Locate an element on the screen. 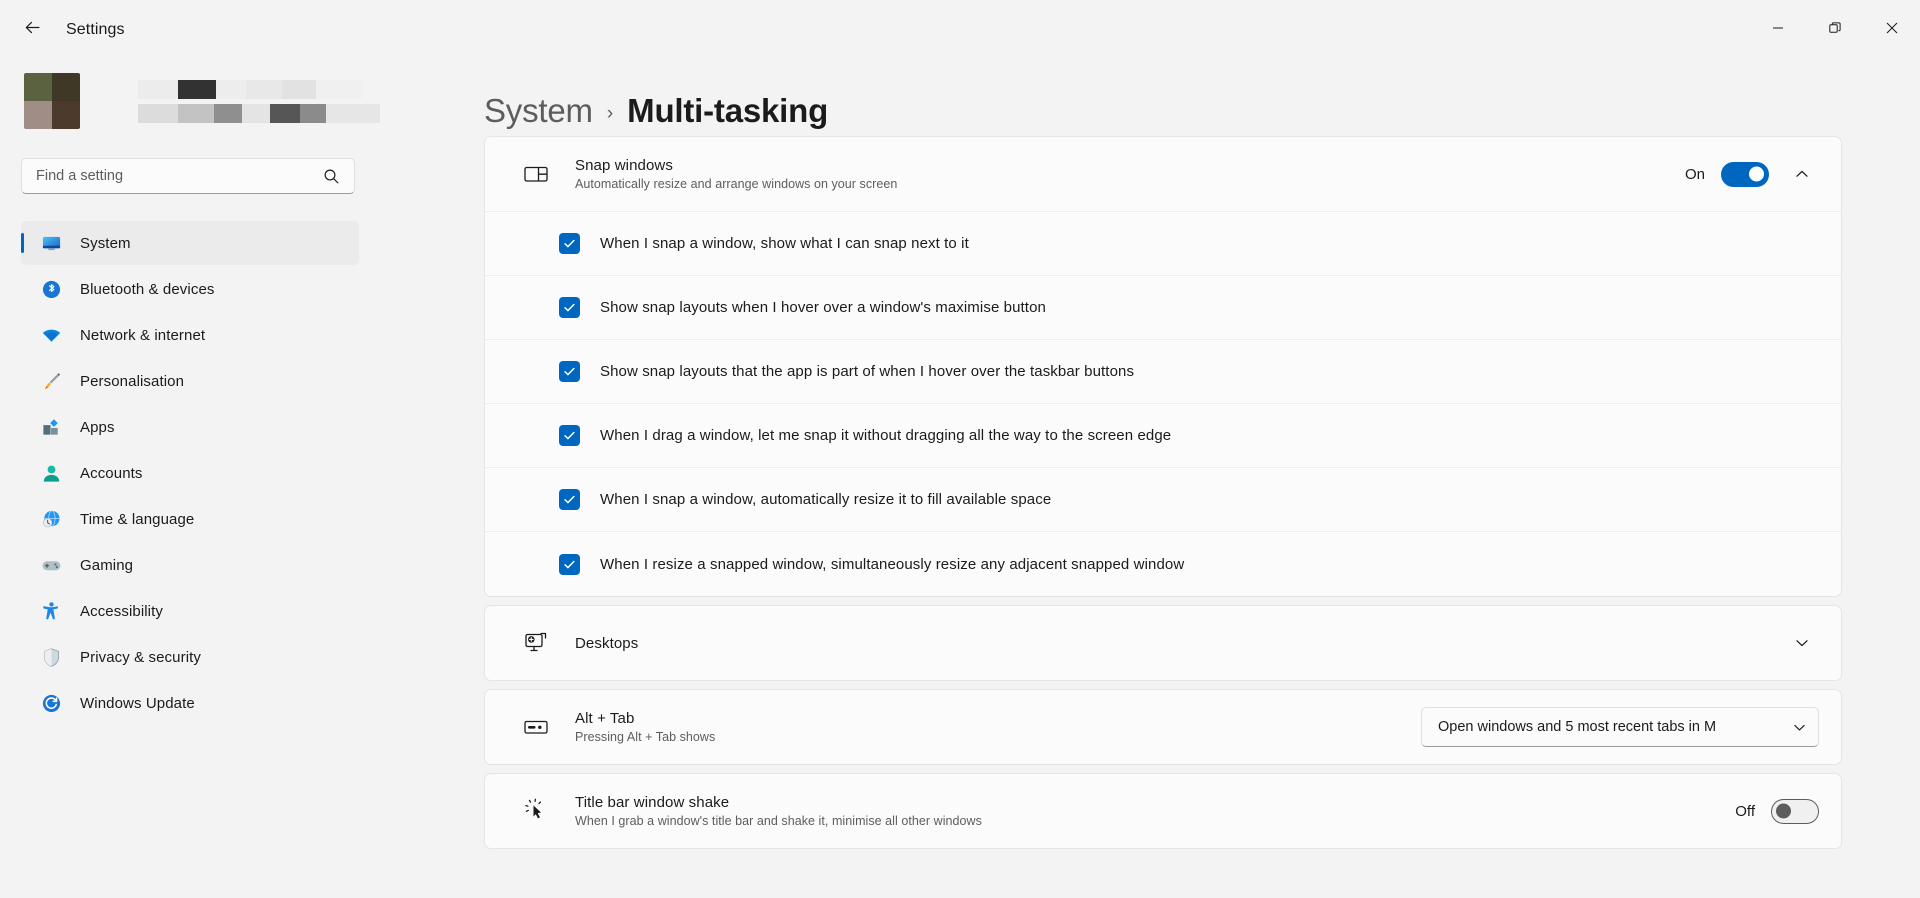 Image resolution: width=1920 pixels, height=898 pixels. alt-tab-controls: Open windows and 5 most recent tabs in M is located at coordinates (1620, 727).